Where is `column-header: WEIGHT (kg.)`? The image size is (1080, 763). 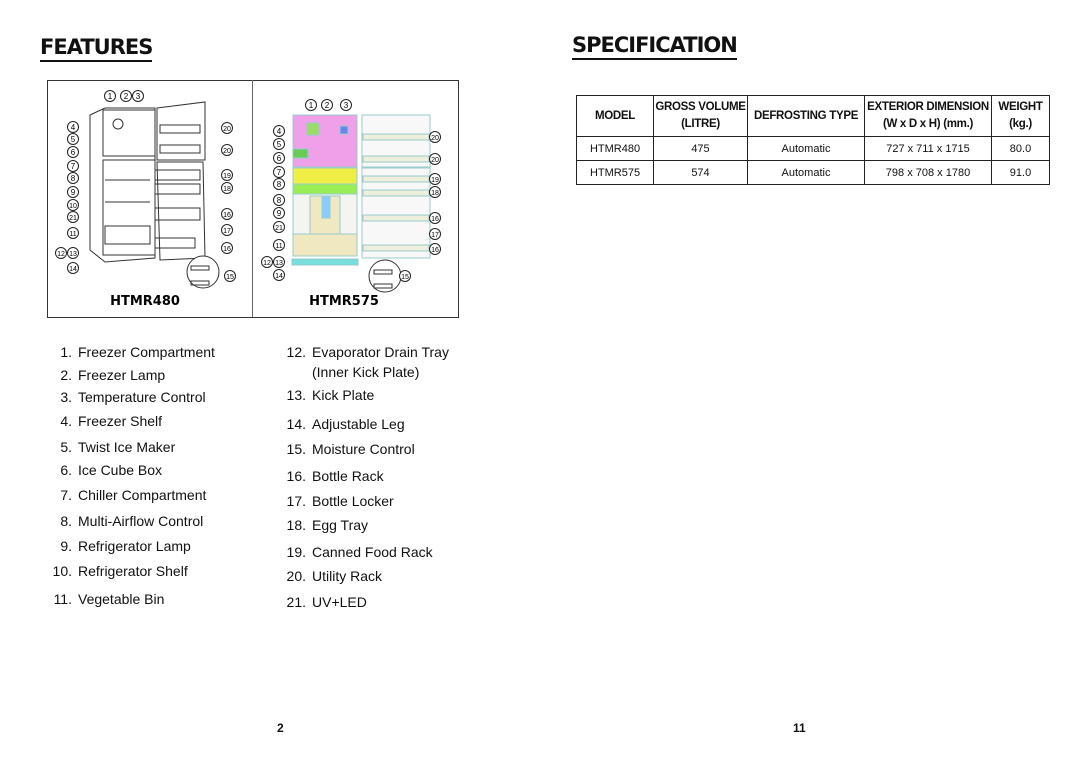 column-header: WEIGHT (kg.) is located at coordinates (1020, 116).